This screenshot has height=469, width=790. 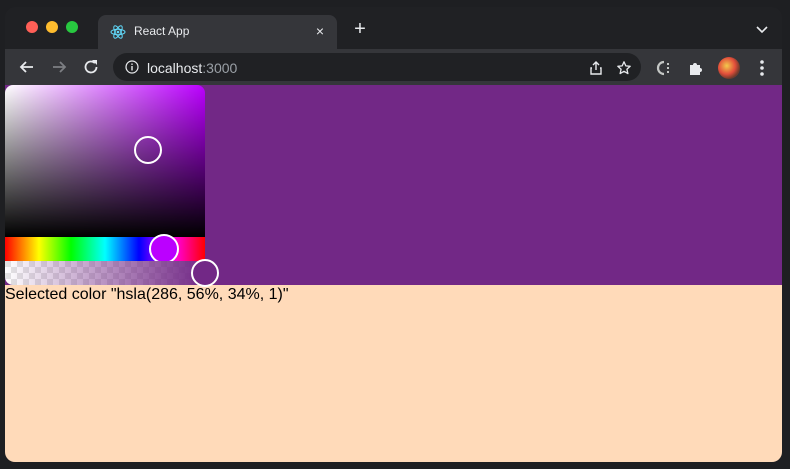 What do you see at coordinates (762, 68) in the screenshot?
I see `menu-dots-icon` at bounding box center [762, 68].